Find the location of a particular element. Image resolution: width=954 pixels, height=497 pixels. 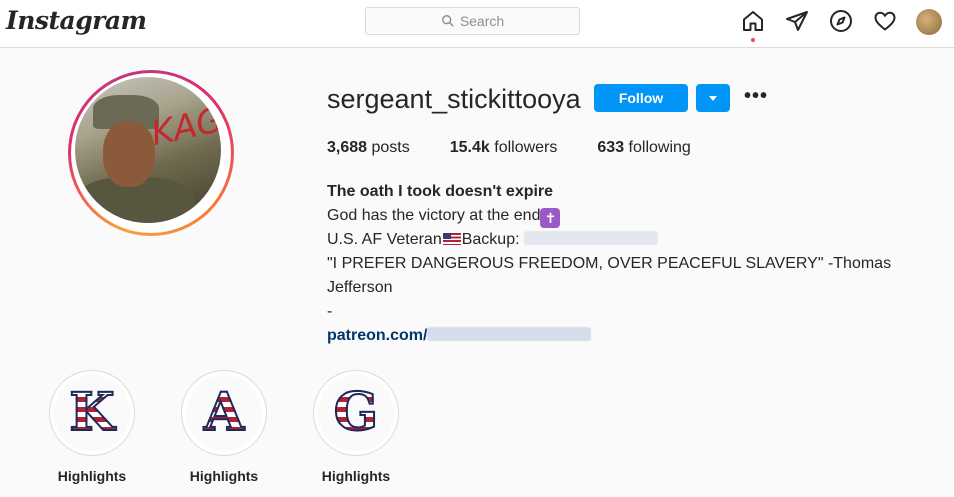

highlight-cover: K is located at coordinates (92, 413).